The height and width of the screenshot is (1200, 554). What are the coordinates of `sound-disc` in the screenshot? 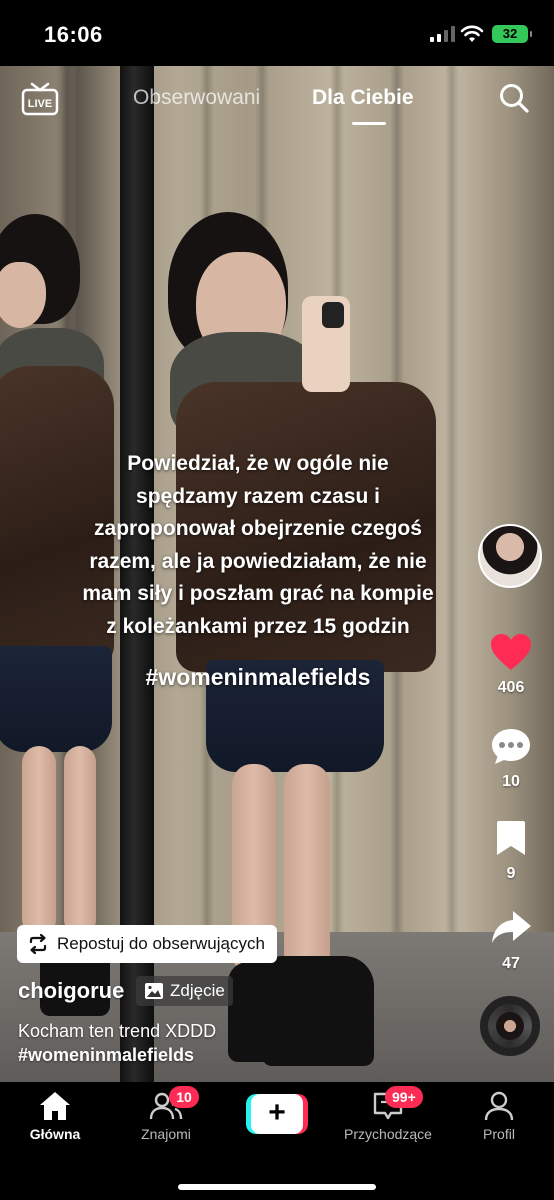 It's located at (510, 1026).